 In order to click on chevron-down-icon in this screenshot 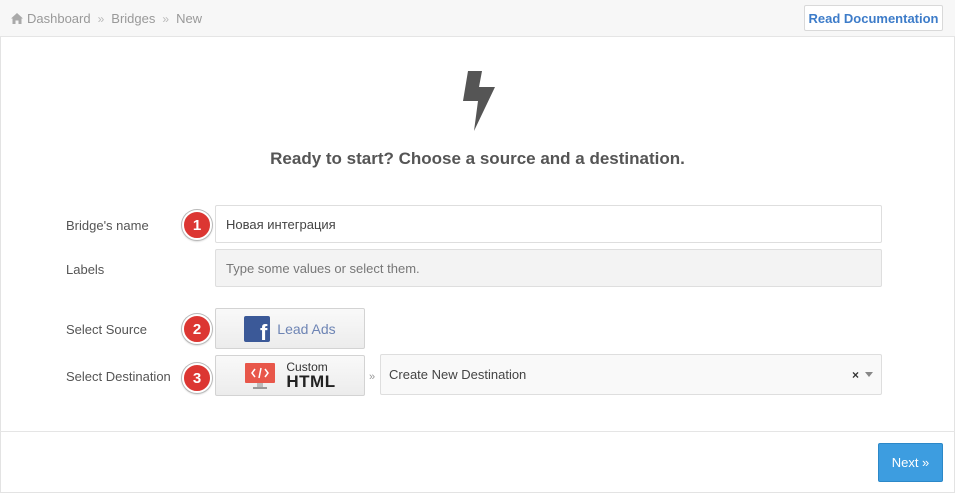, I will do `click(869, 374)`.